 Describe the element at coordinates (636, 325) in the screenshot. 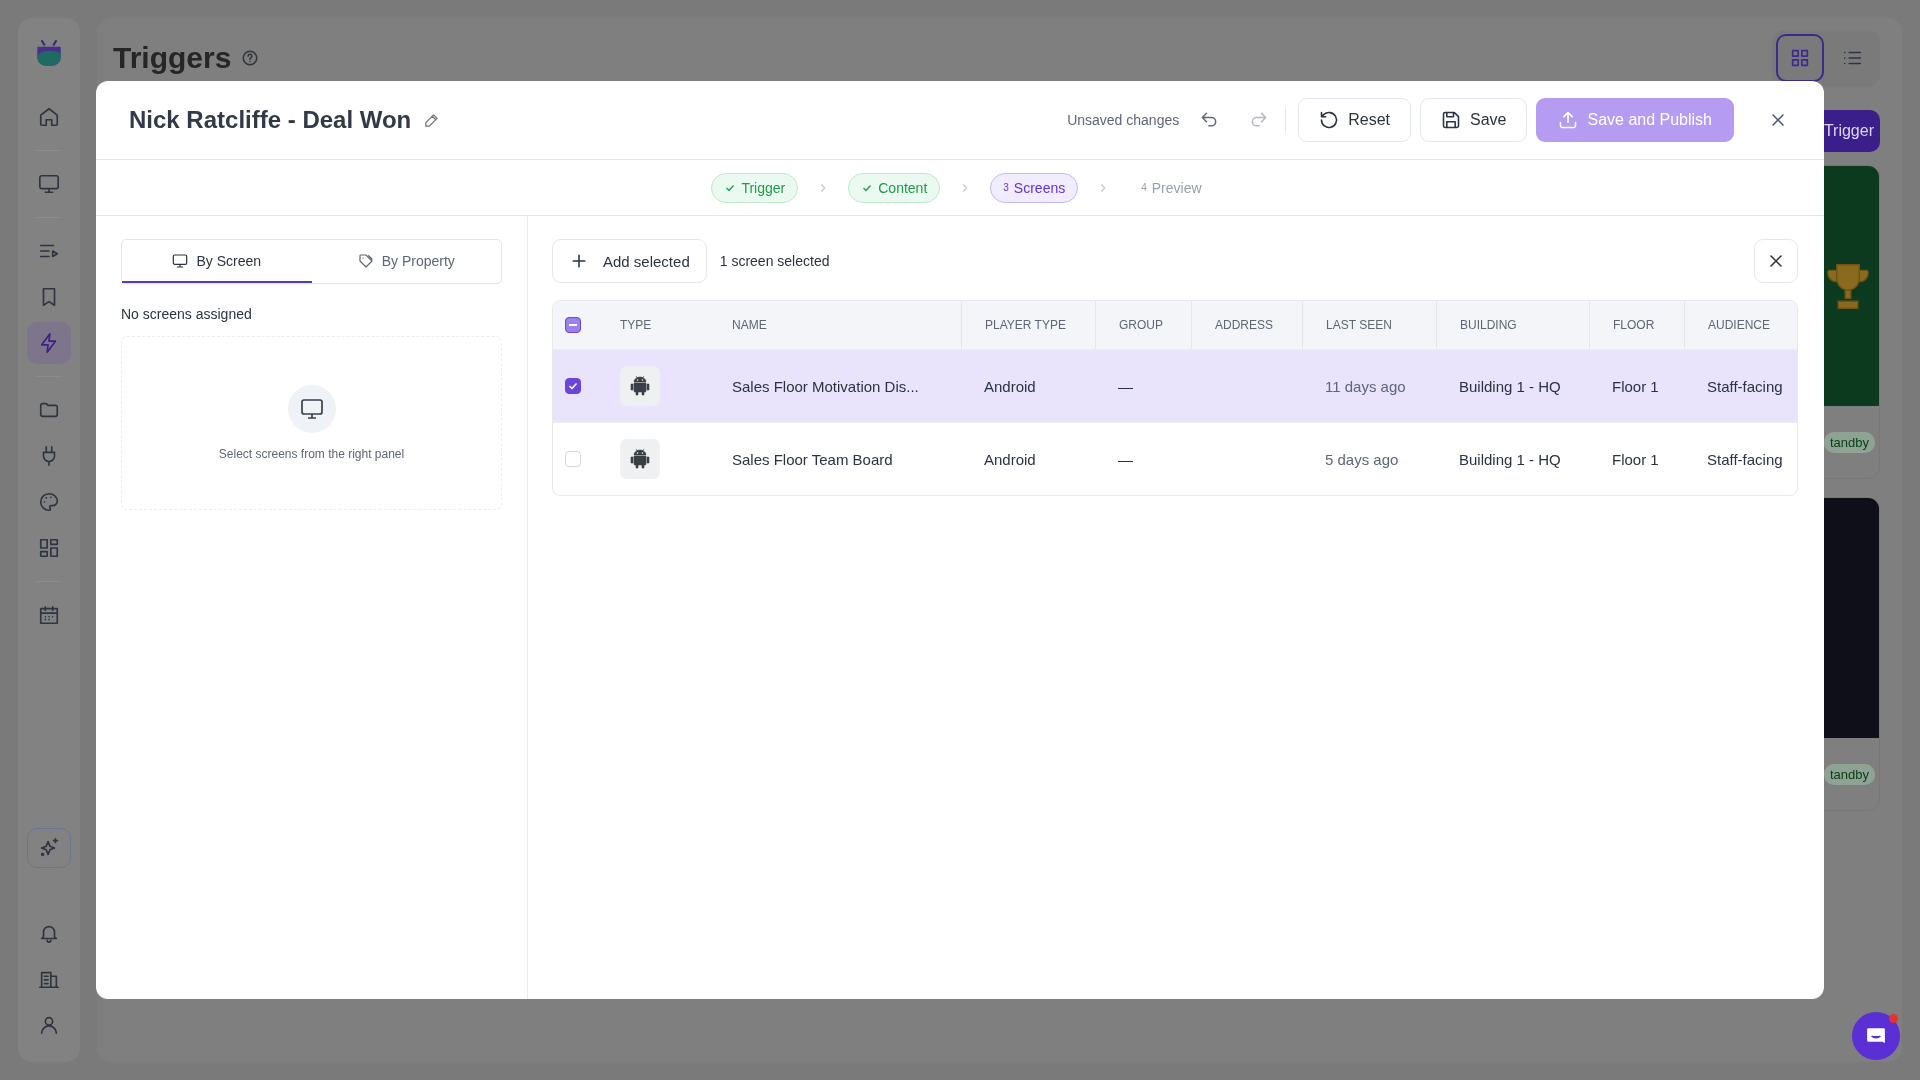

I see `column-header: TYPE` at that location.